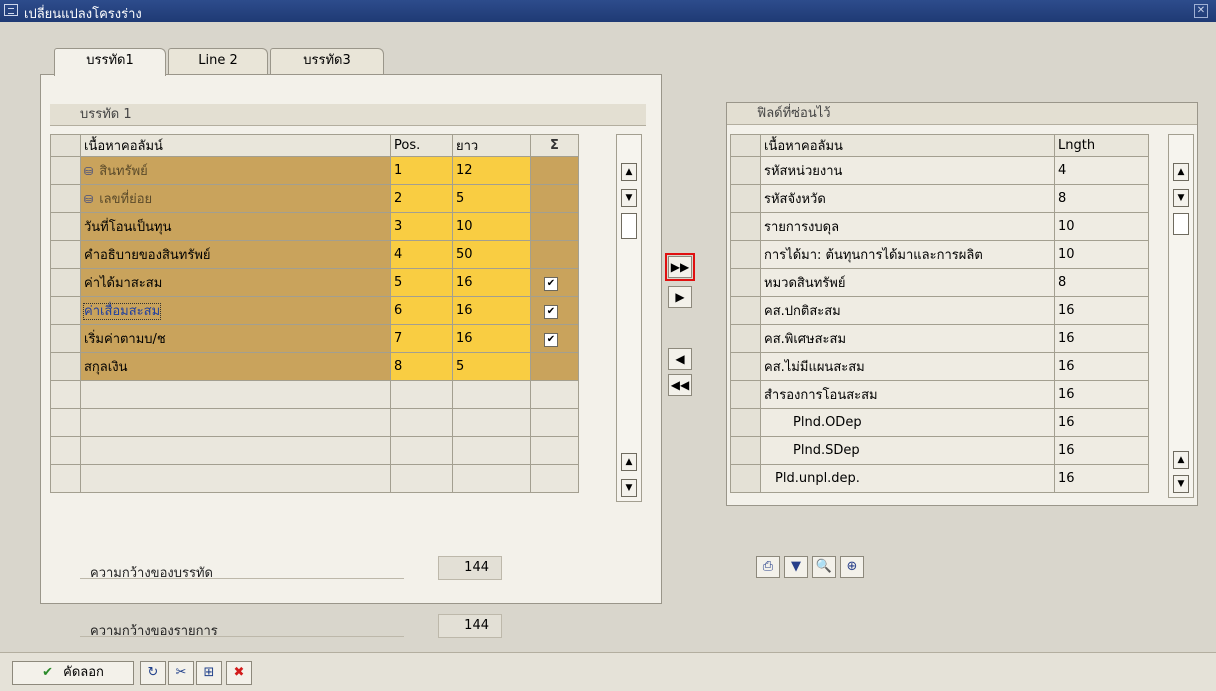  Describe the element at coordinates (421, 145) in the screenshot. I see `column-header-pos: Pos.` at that location.